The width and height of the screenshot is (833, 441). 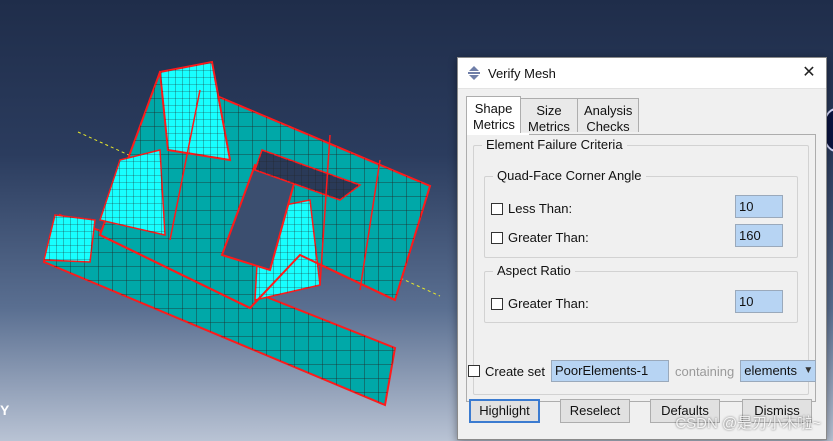 What do you see at coordinates (771, 370) in the screenshot?
I see `containing-select-value: elements` at bounding box center [771, 370].